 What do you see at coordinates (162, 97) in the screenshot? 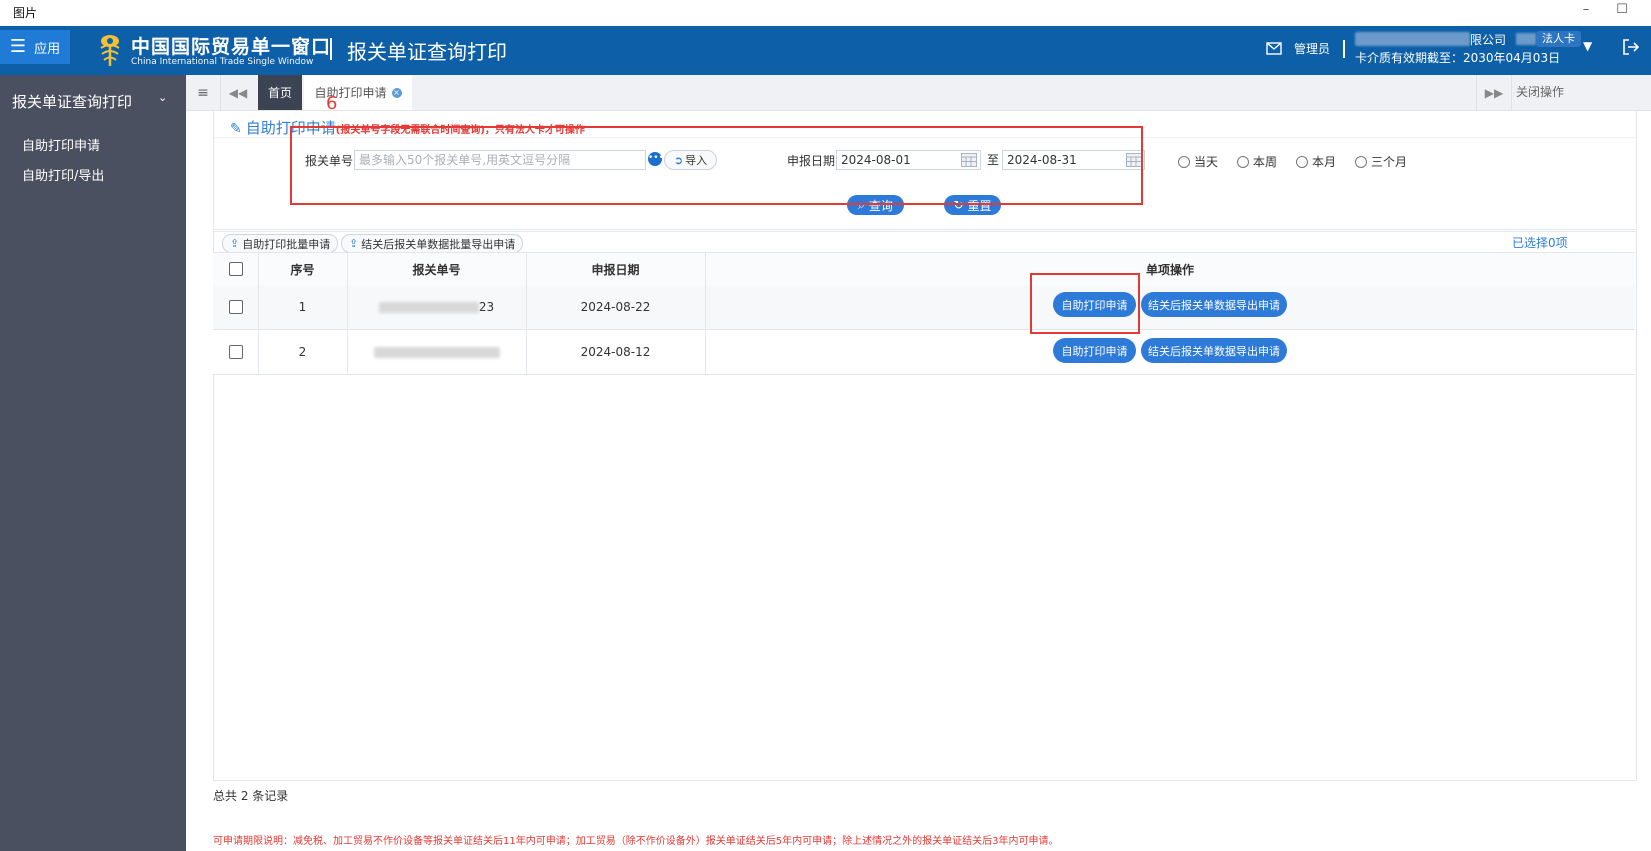
I see `chevron-down-icon: ⌄` at bounding box center [162, 97].